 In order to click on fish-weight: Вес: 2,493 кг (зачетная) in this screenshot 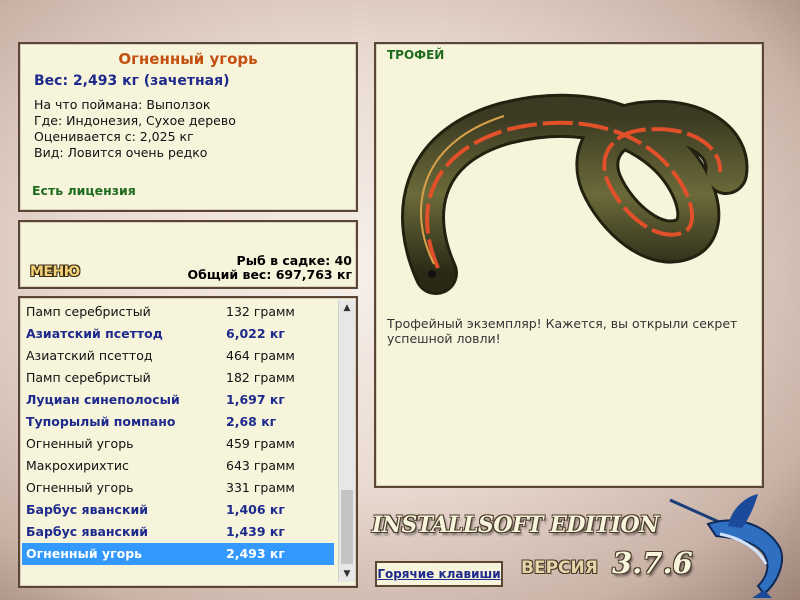, I will do `click(132, 81)`.